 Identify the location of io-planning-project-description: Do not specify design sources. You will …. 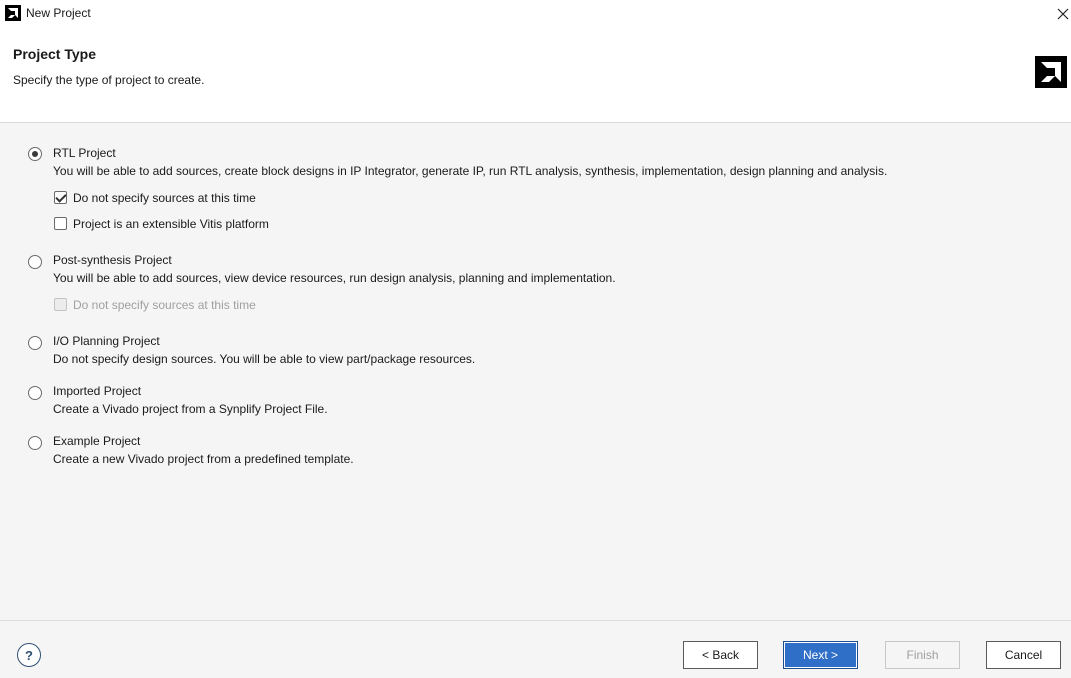
(264, 359).